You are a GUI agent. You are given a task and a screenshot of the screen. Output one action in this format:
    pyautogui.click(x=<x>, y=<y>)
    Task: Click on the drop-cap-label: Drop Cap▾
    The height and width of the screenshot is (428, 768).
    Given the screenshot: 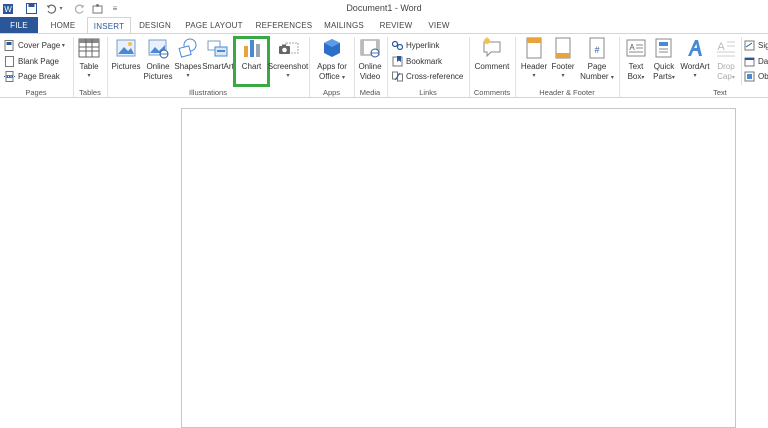 What is the action you would take?
    pyautogui.click(x=726, y=72)
    